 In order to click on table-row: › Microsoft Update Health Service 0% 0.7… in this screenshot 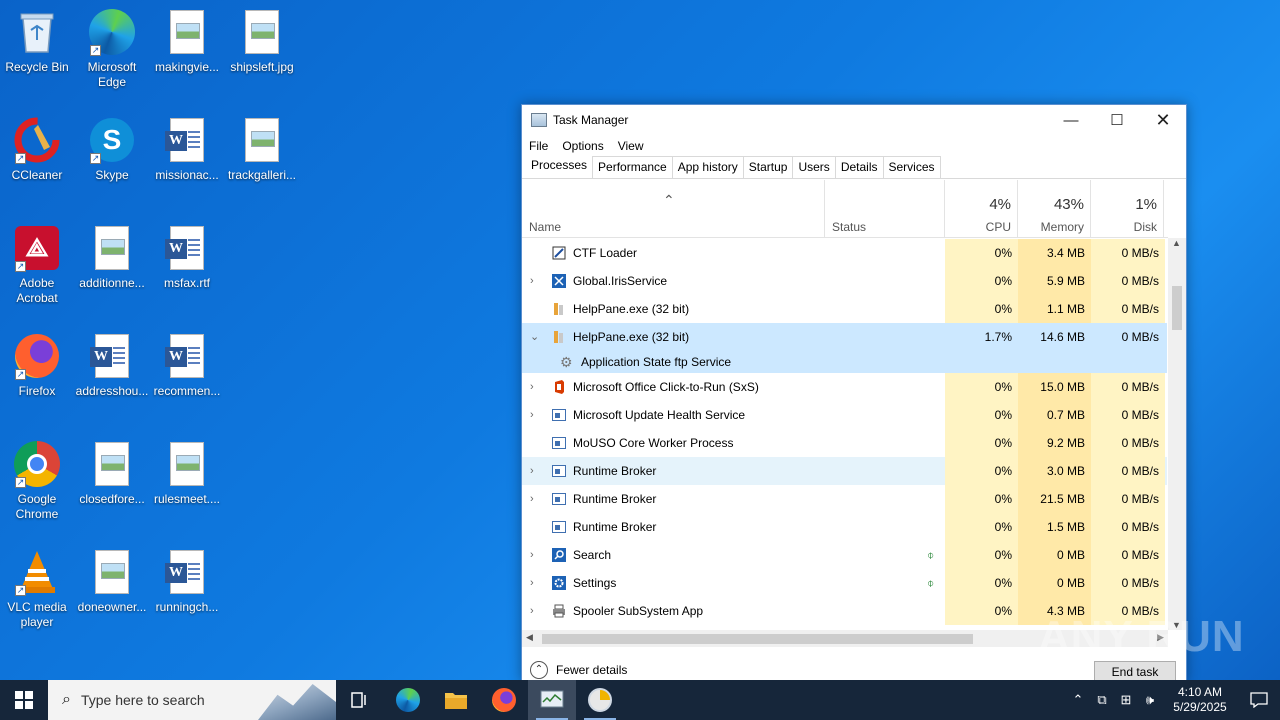, I will do `click(844, 415)`.